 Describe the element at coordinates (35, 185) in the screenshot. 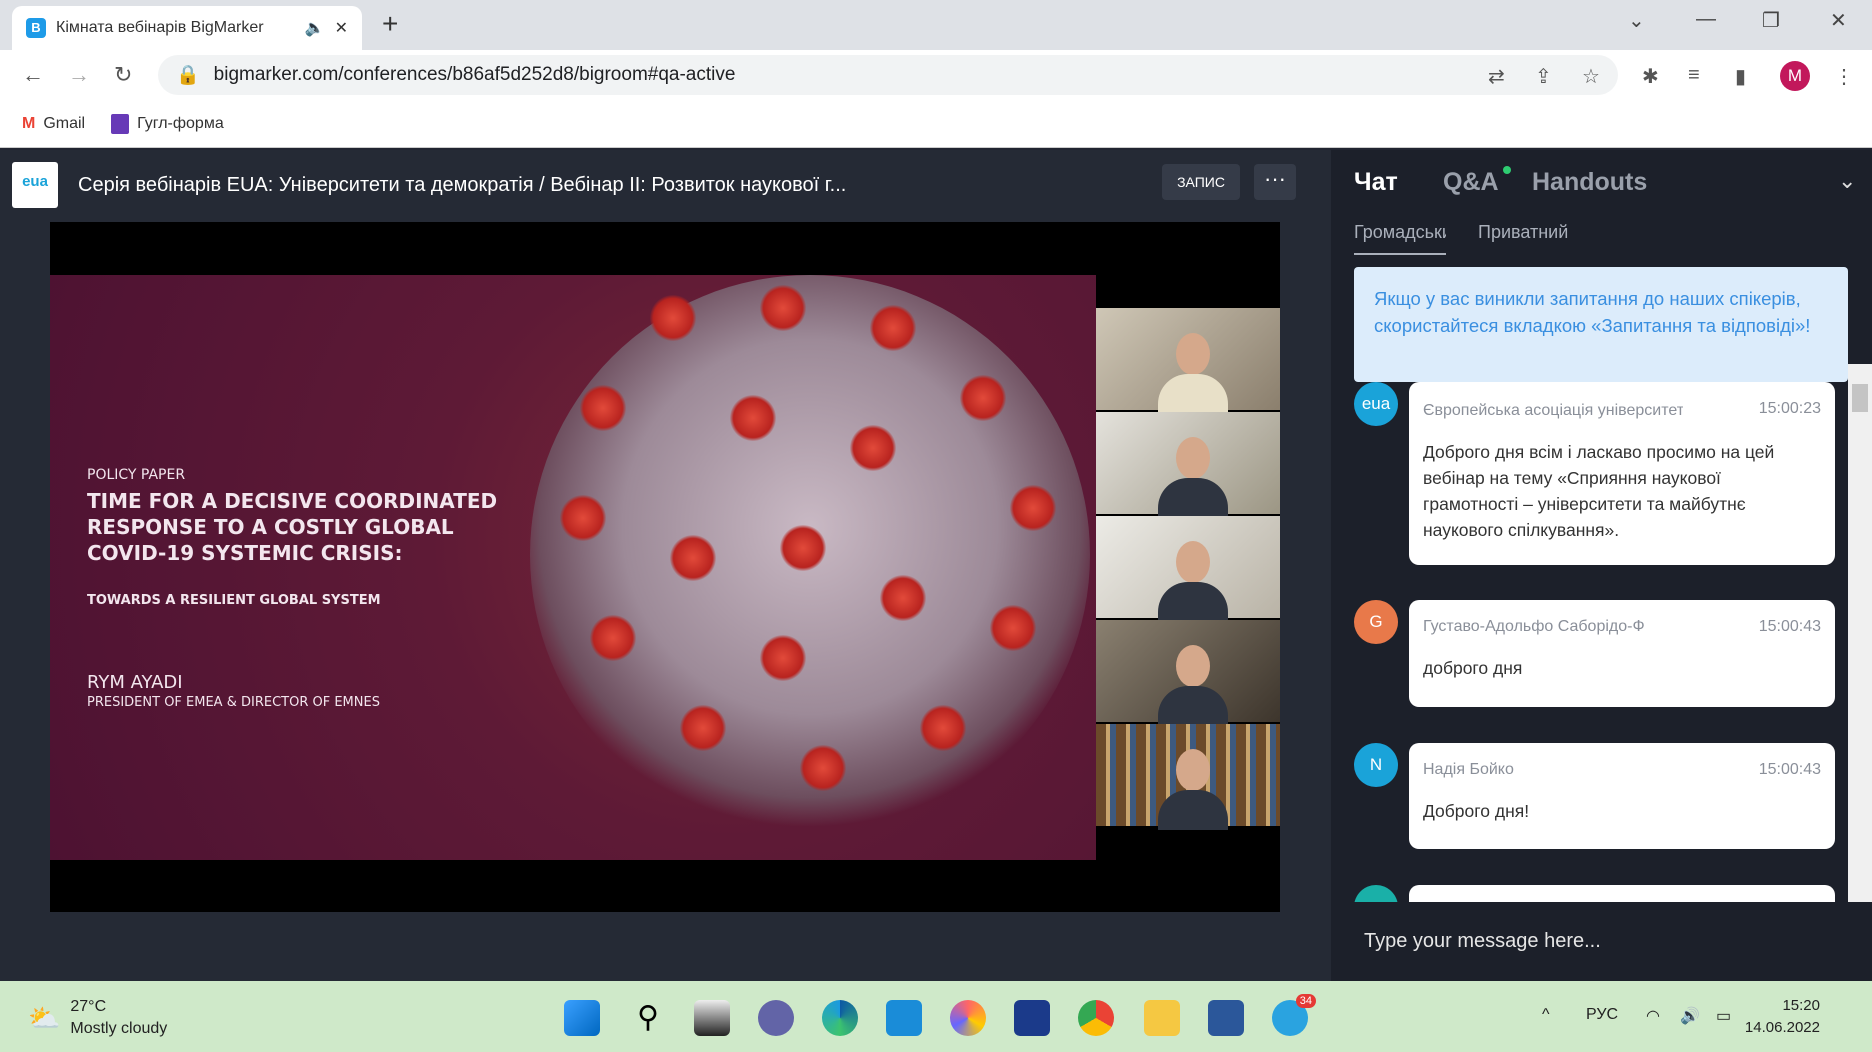

I see `eua-logo: eua` at that location.